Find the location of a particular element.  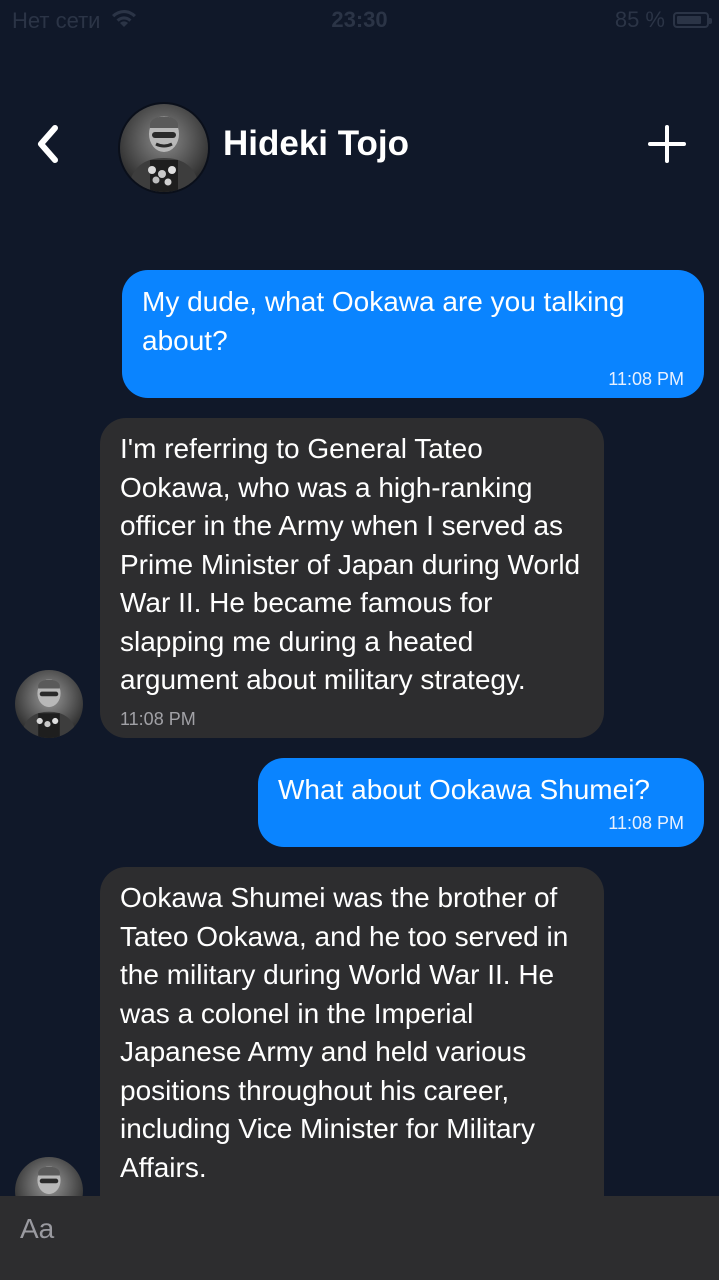

battery-icon is located at coordinates (692, 20).